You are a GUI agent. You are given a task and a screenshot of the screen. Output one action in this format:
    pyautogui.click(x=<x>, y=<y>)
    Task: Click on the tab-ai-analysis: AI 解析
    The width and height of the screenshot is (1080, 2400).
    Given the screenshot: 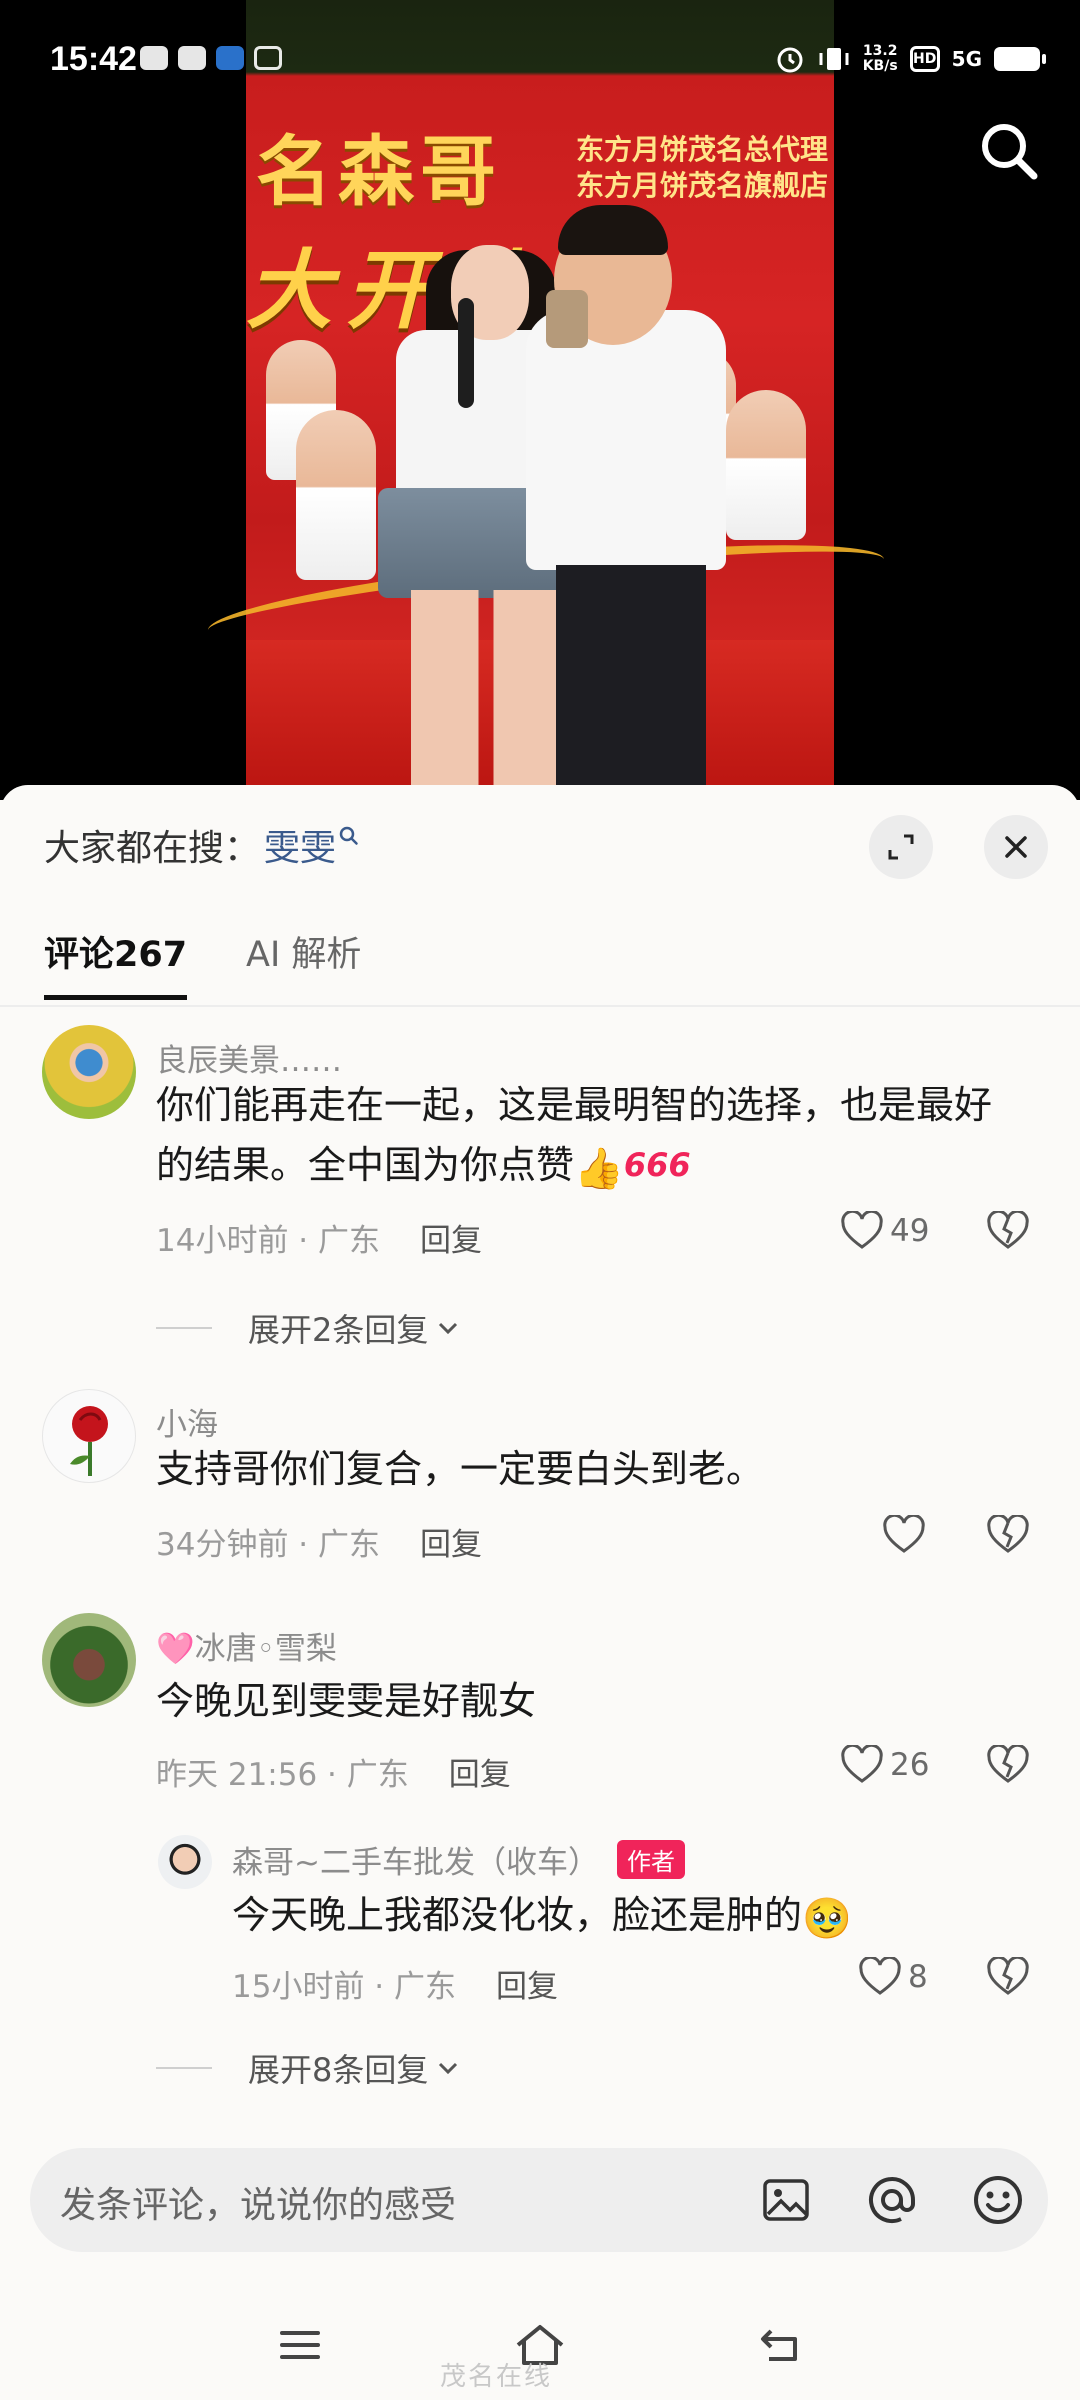 What is the action you would take?
    pyautogui.click(x=303, y=960)
    